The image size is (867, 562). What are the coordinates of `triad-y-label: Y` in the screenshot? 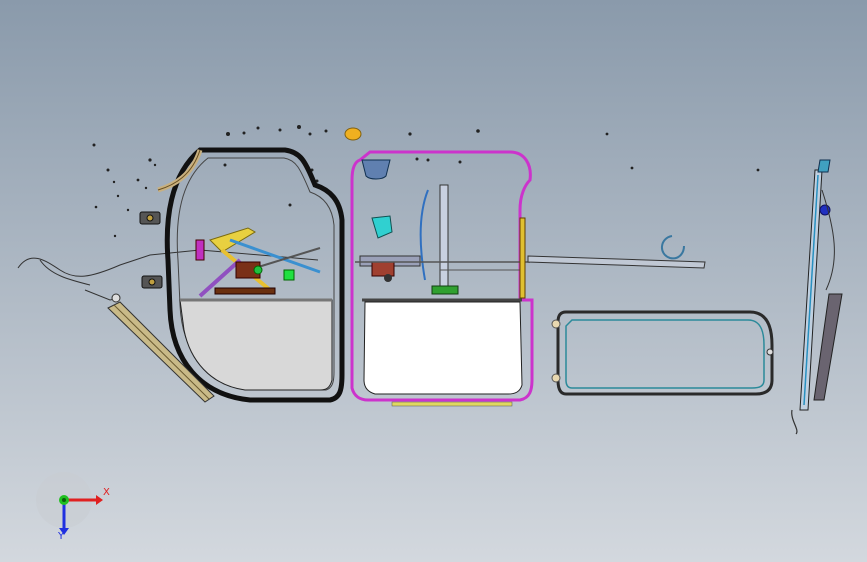 It's located at (61, 536).